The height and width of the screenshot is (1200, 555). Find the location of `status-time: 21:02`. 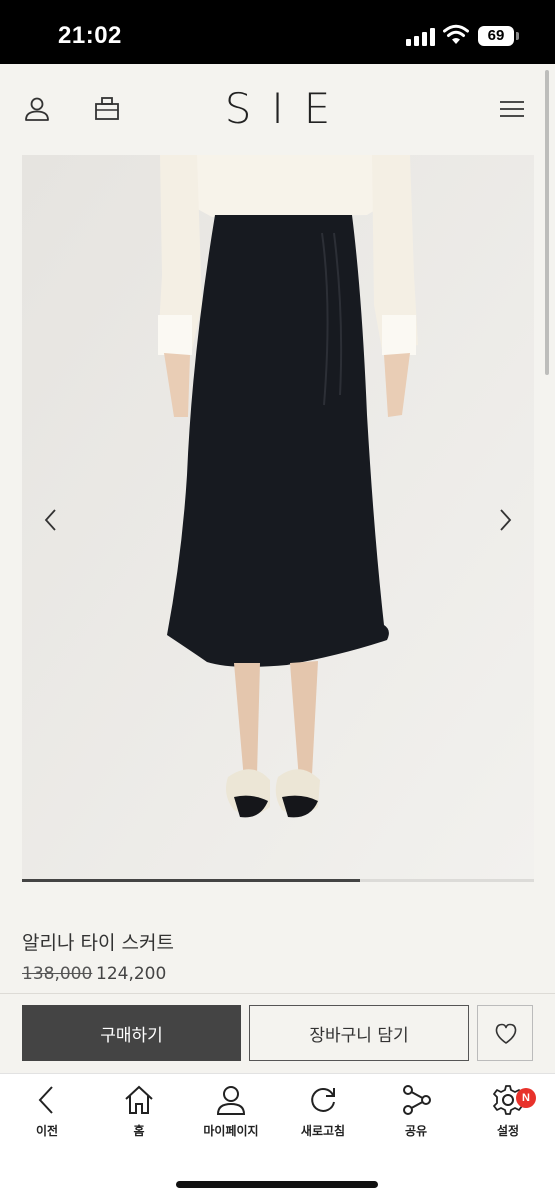

status-time: 21:02 is located at coordinates (90, 35).